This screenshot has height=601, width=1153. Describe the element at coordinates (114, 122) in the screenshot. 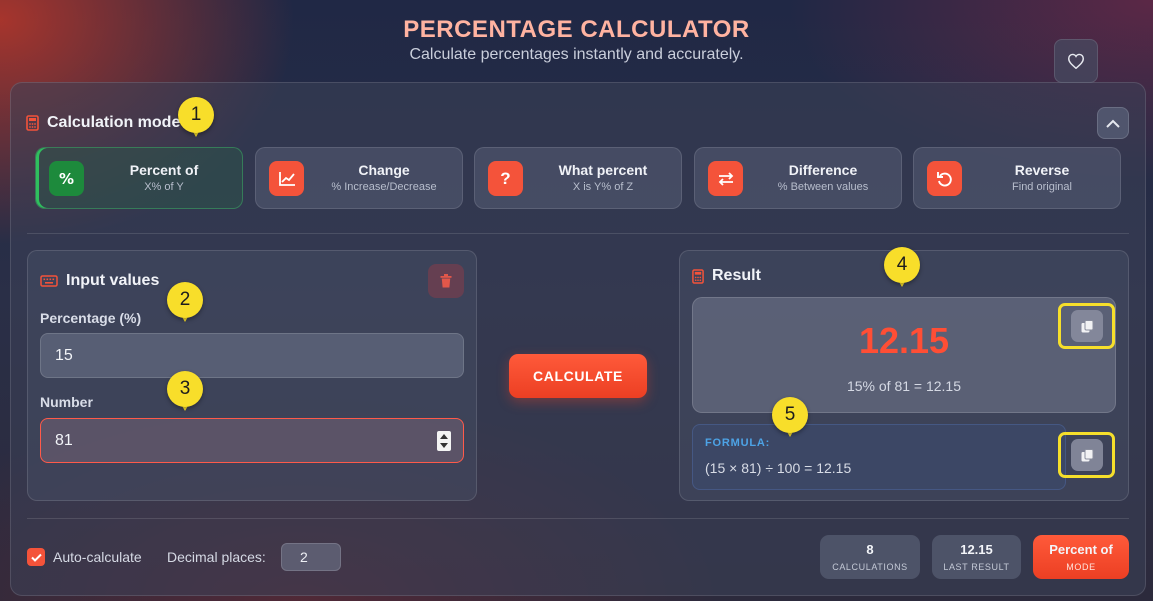

I see `calculation-mode-title: Calculation mode` at that location.